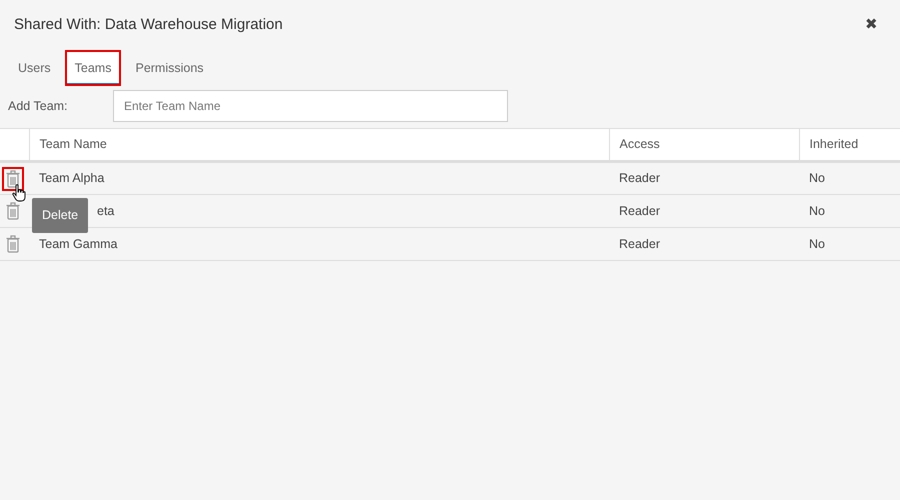 This screenshot has height=500, width=900. Describe the element at coordinates (704, 145) in the screenshot. I see `column-header: Access` at that location.